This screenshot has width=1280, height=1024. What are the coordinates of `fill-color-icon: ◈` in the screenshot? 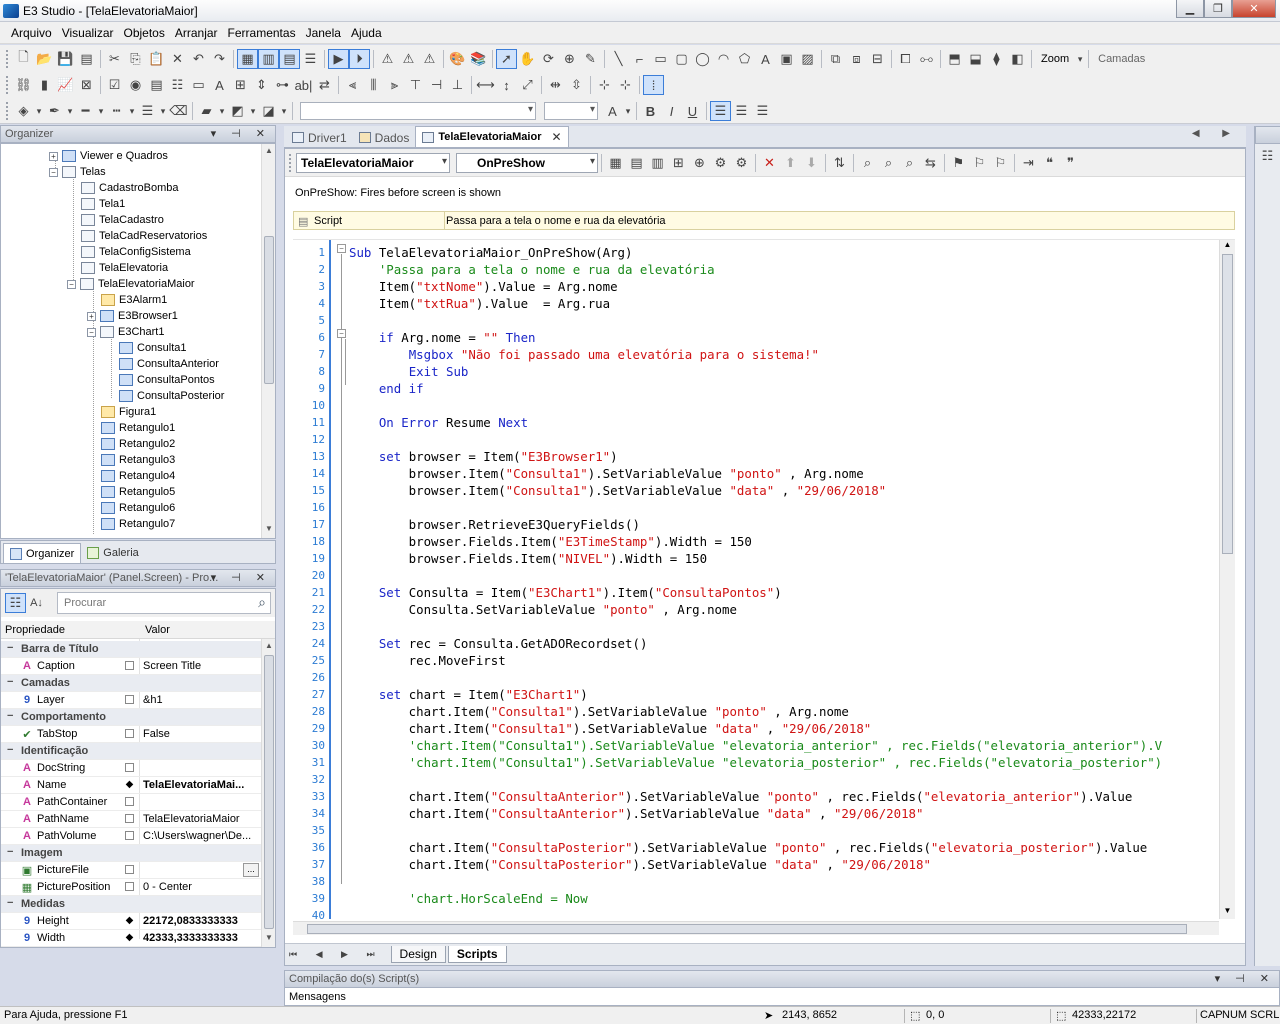 It's located at (23, 111).